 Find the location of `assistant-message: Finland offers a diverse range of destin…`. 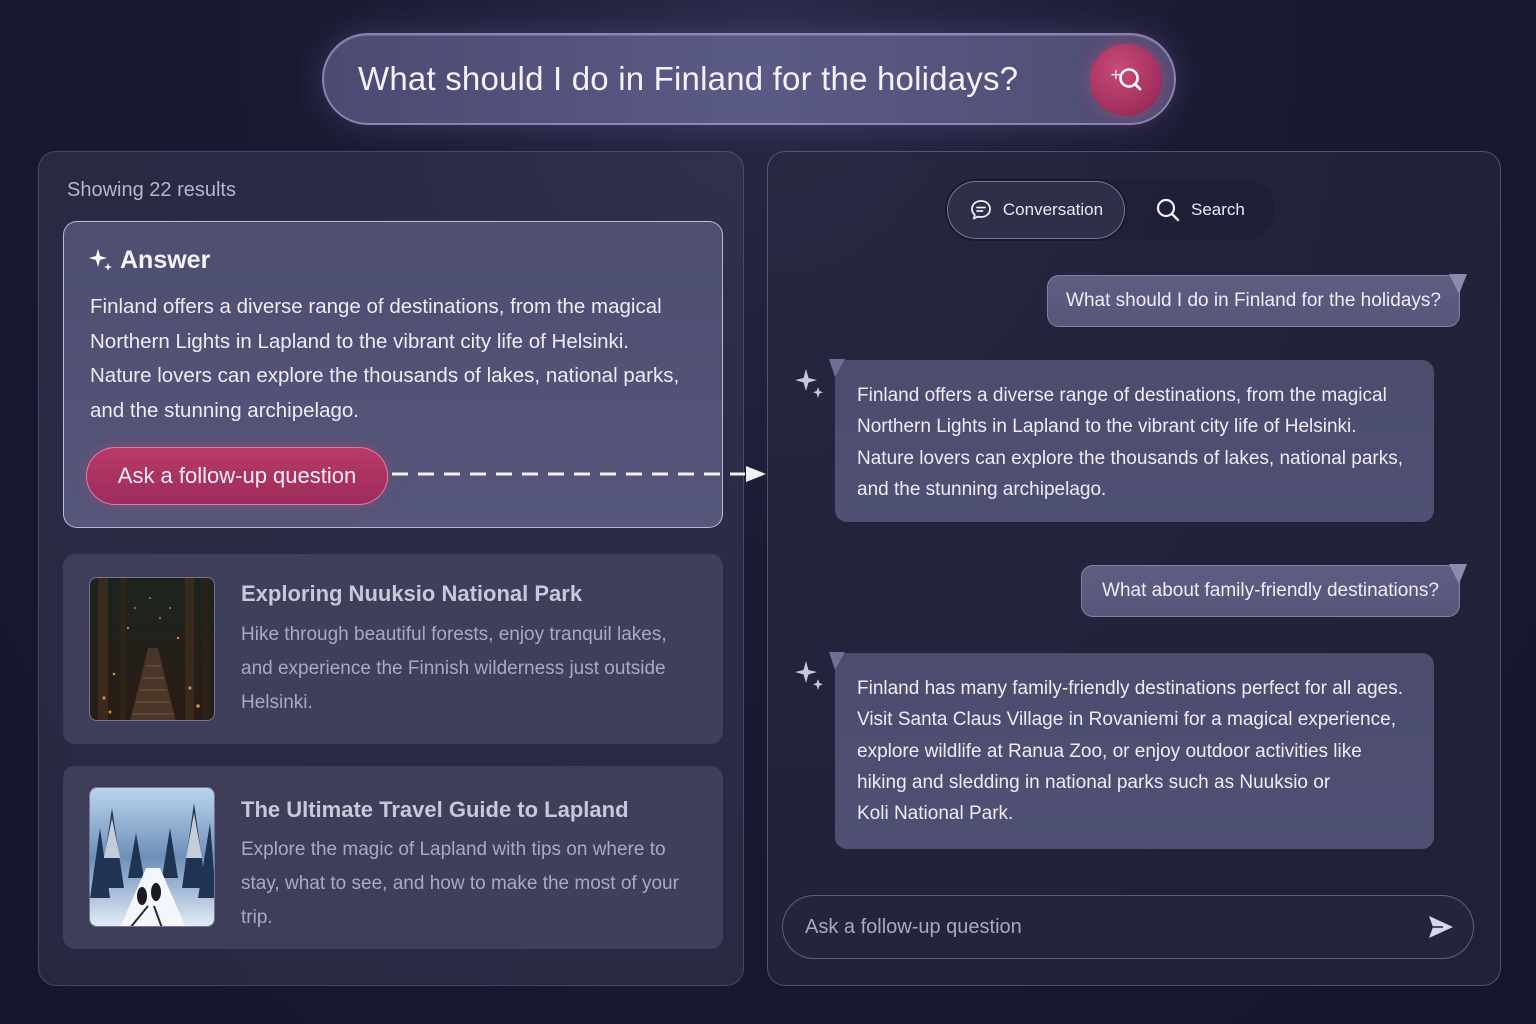

assistant-message: Finland offers a diverse range of destin… is located at coordinates (1134, 441).